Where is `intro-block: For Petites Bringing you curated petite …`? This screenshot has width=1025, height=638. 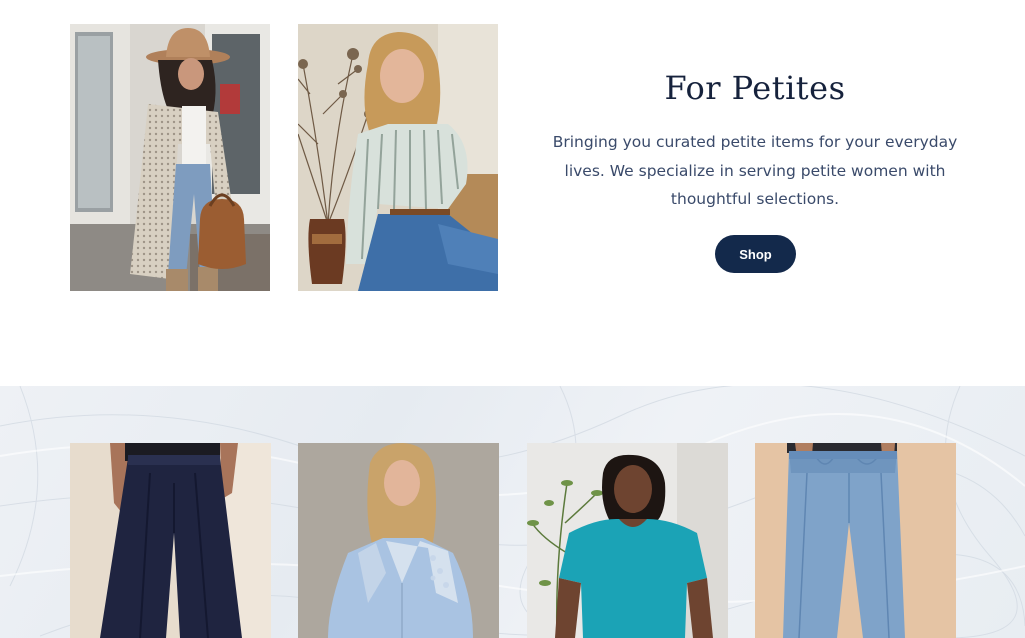
intro-block: For Petites Bringing you curated petite … is located at coordinates (755, 139).